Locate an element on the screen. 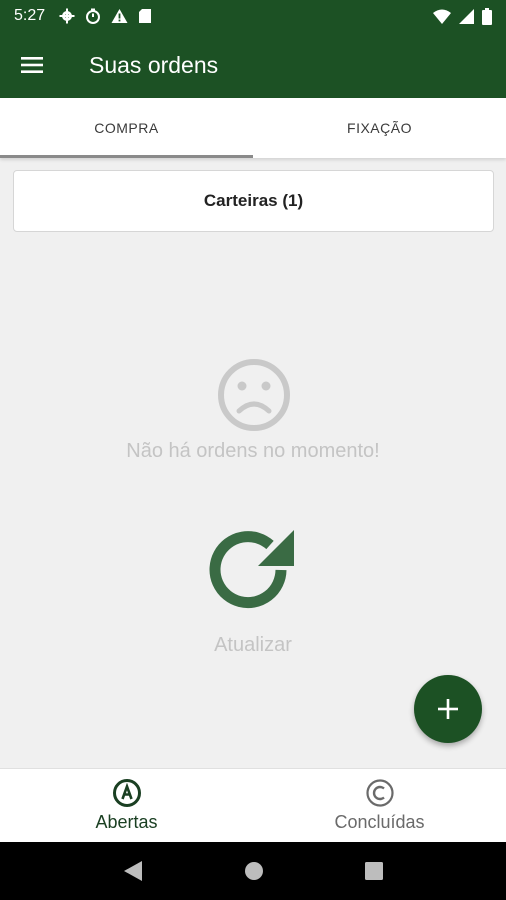 The image size is (506, 900). wifi-icon is located at coordinates (442, 16).